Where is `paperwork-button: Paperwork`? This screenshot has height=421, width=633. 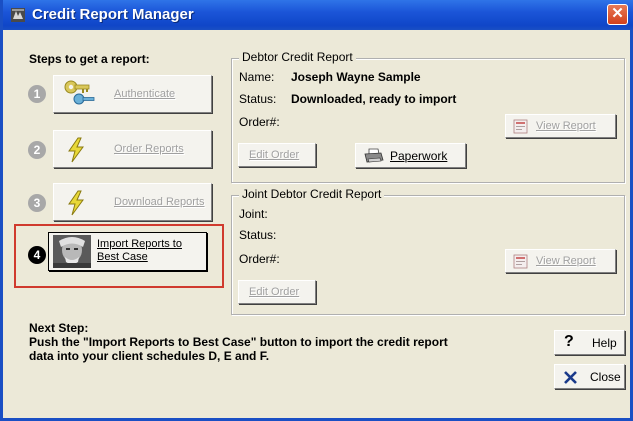 paperwork-button: Paperwork is located at coordinates (410, 155).